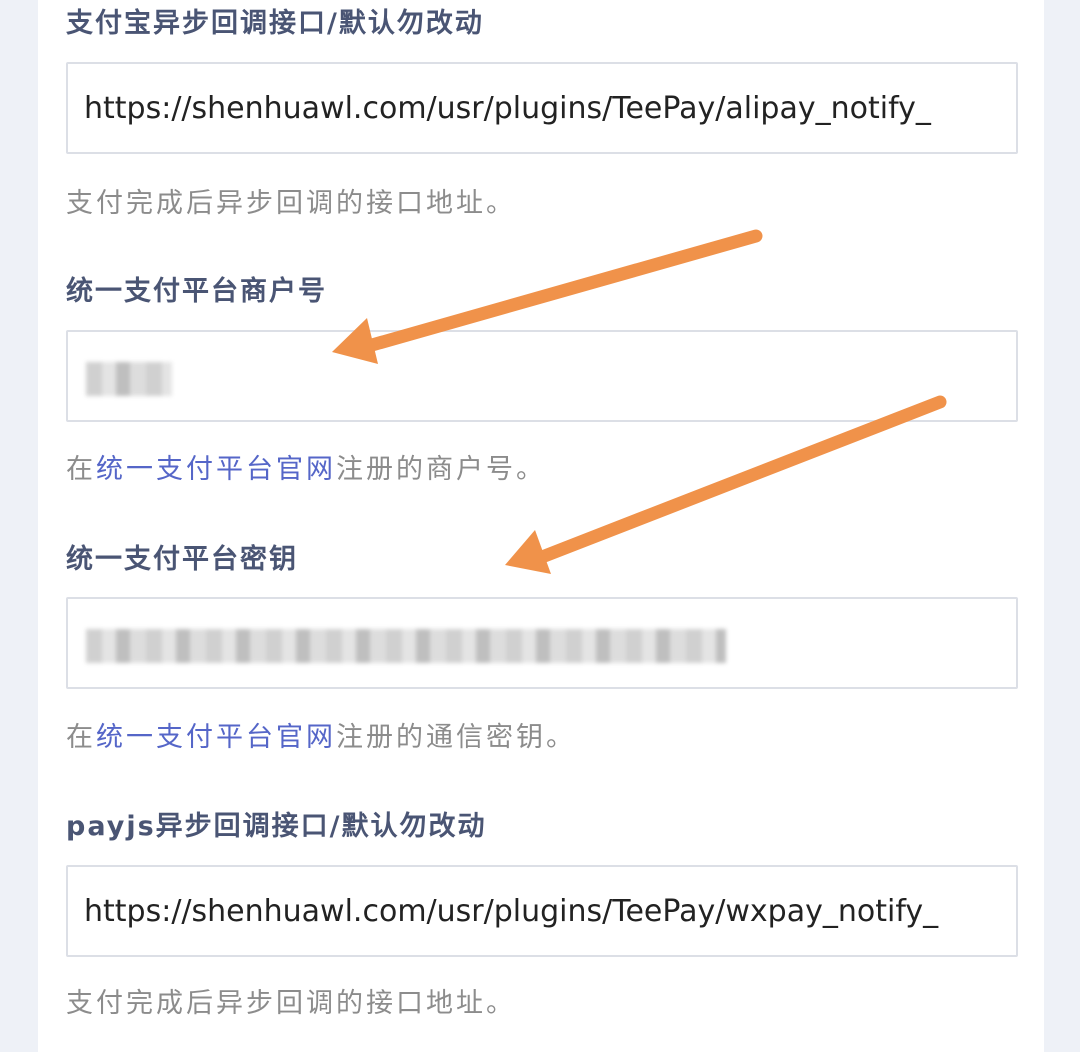 The width and height of the screenshot is (1080, 1052). I want to click on payjs-notify-label: payjs异步回调接口/默认勿改动, so click(276, 826).